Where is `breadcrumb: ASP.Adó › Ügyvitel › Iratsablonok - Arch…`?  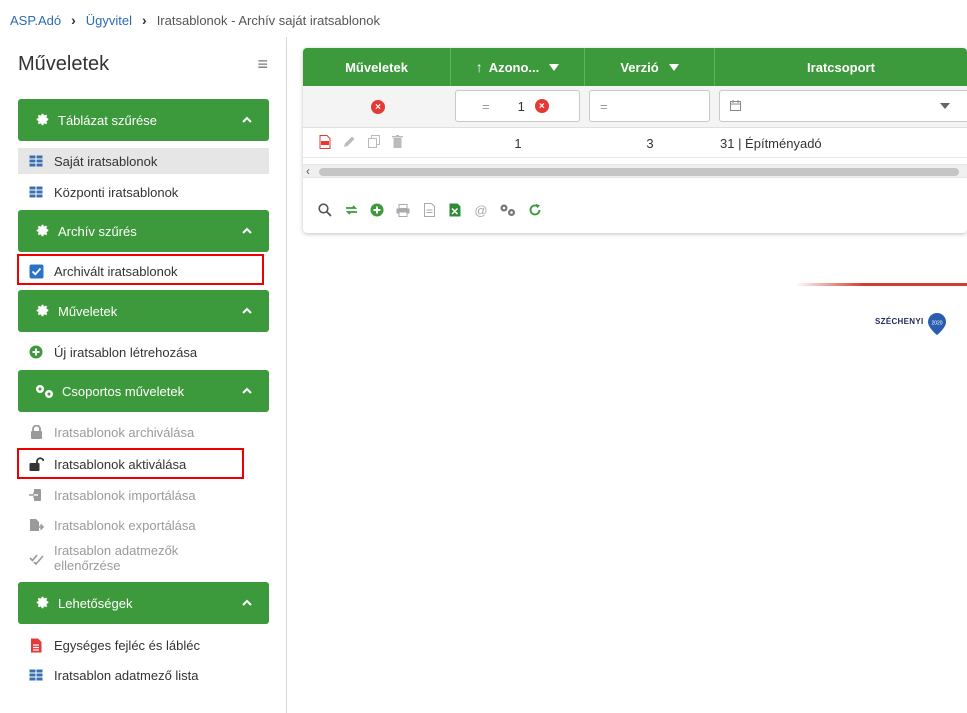 breadcrumb: ASP.Adó › Ügyvitel › Iratsablonok - Arch… is located at coordinates (195, 20).